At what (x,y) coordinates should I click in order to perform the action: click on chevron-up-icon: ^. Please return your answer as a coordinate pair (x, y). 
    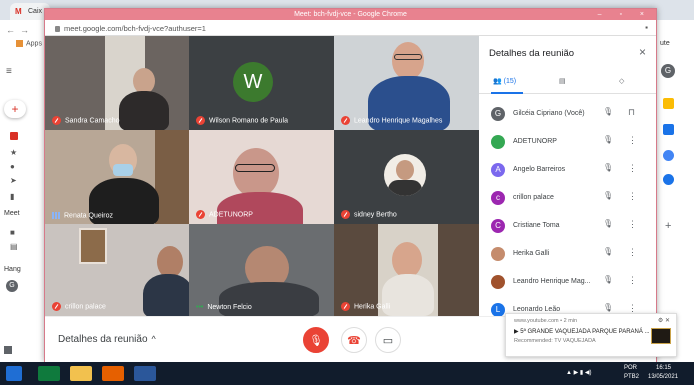
    Looking at the image, I should click on (153, 339).